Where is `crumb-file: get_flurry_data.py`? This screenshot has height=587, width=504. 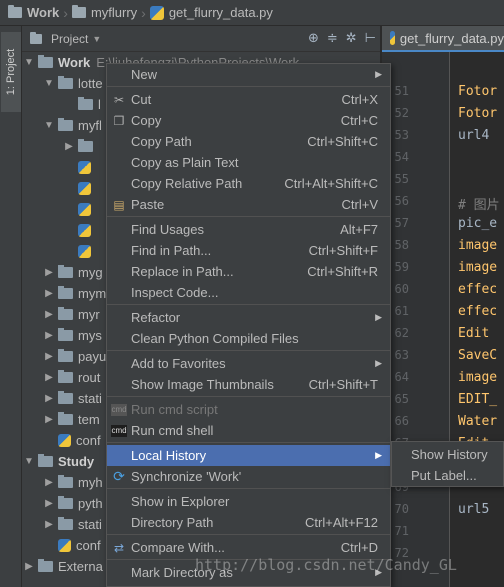
crumb-file: get_flurry_data.py is located at coordinates (211, 12).